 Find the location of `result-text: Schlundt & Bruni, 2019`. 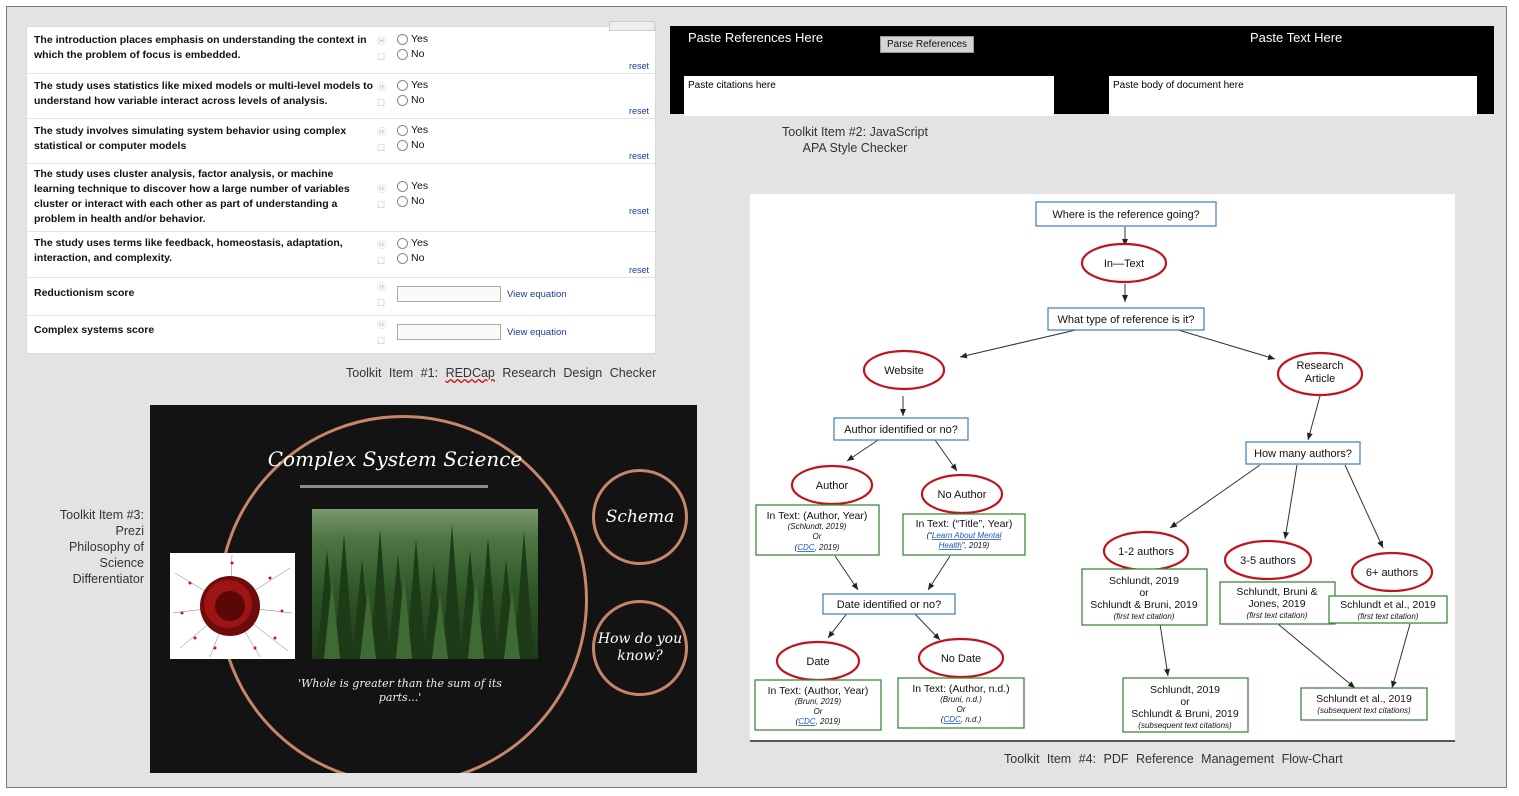

result-text: Schlundt & Bruni, 2019 is located at coordinates (1185, 714).